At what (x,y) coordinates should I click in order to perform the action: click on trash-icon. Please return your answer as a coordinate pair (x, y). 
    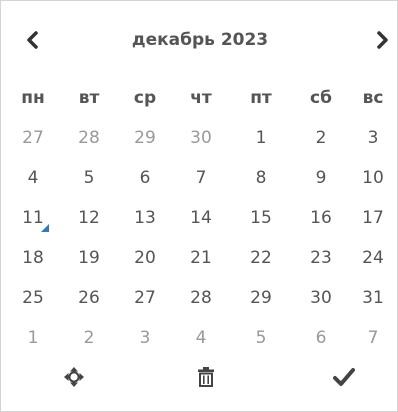
    Looking at the image, I should click on (206, 377).